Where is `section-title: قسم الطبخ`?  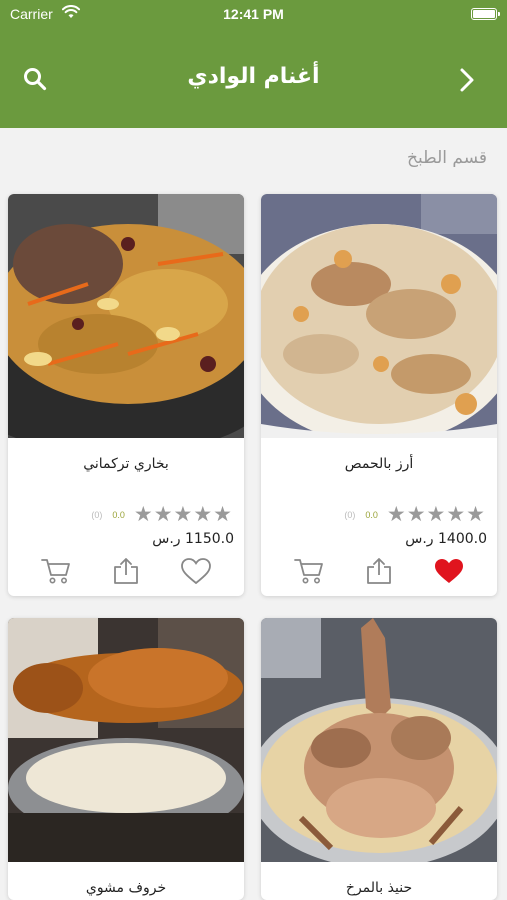 section-title: قسم الطبخ is located at coordinates (447, 158).